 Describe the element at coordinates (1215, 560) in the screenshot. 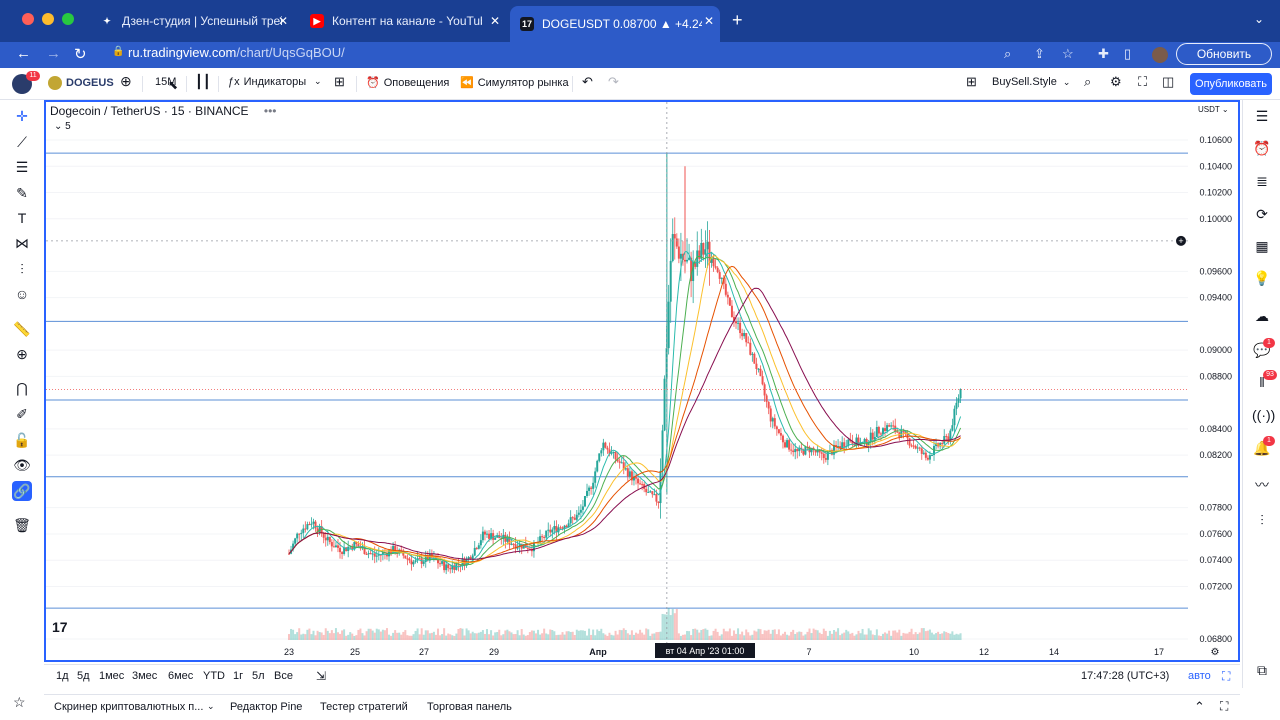

I see `price-tick: 0.07400` at that location.